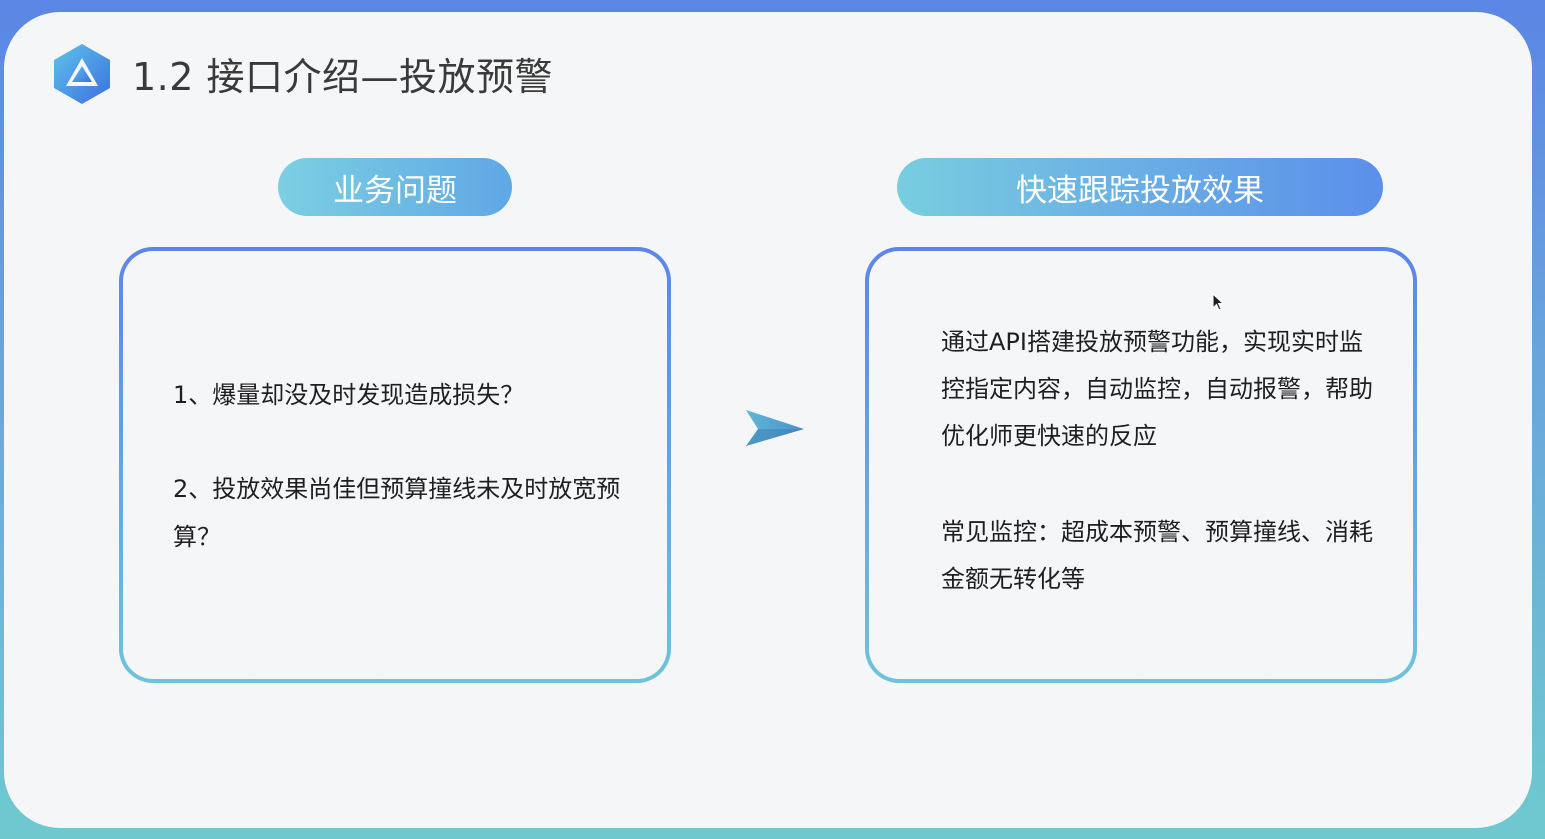  What do you see at coordinates (1140, 187) in the screenshot?
I see `quick-tracking-pill: 快速跟踪投放效果` at bounding box center [1140, 187].